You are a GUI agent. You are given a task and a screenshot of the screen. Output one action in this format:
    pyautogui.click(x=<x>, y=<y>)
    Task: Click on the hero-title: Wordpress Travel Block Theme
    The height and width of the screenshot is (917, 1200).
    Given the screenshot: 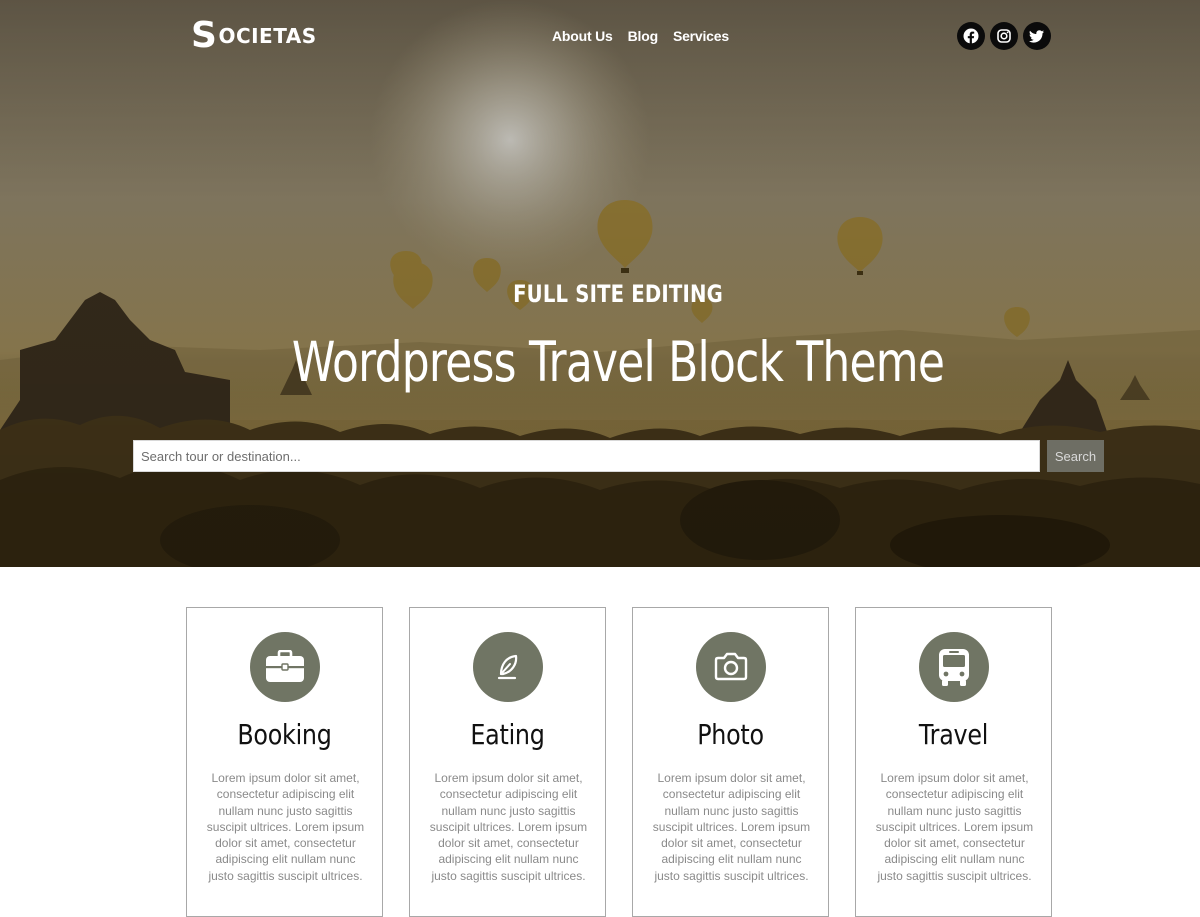 What is the action you would take?
    pyautogui.click(x=618, y=362)
    